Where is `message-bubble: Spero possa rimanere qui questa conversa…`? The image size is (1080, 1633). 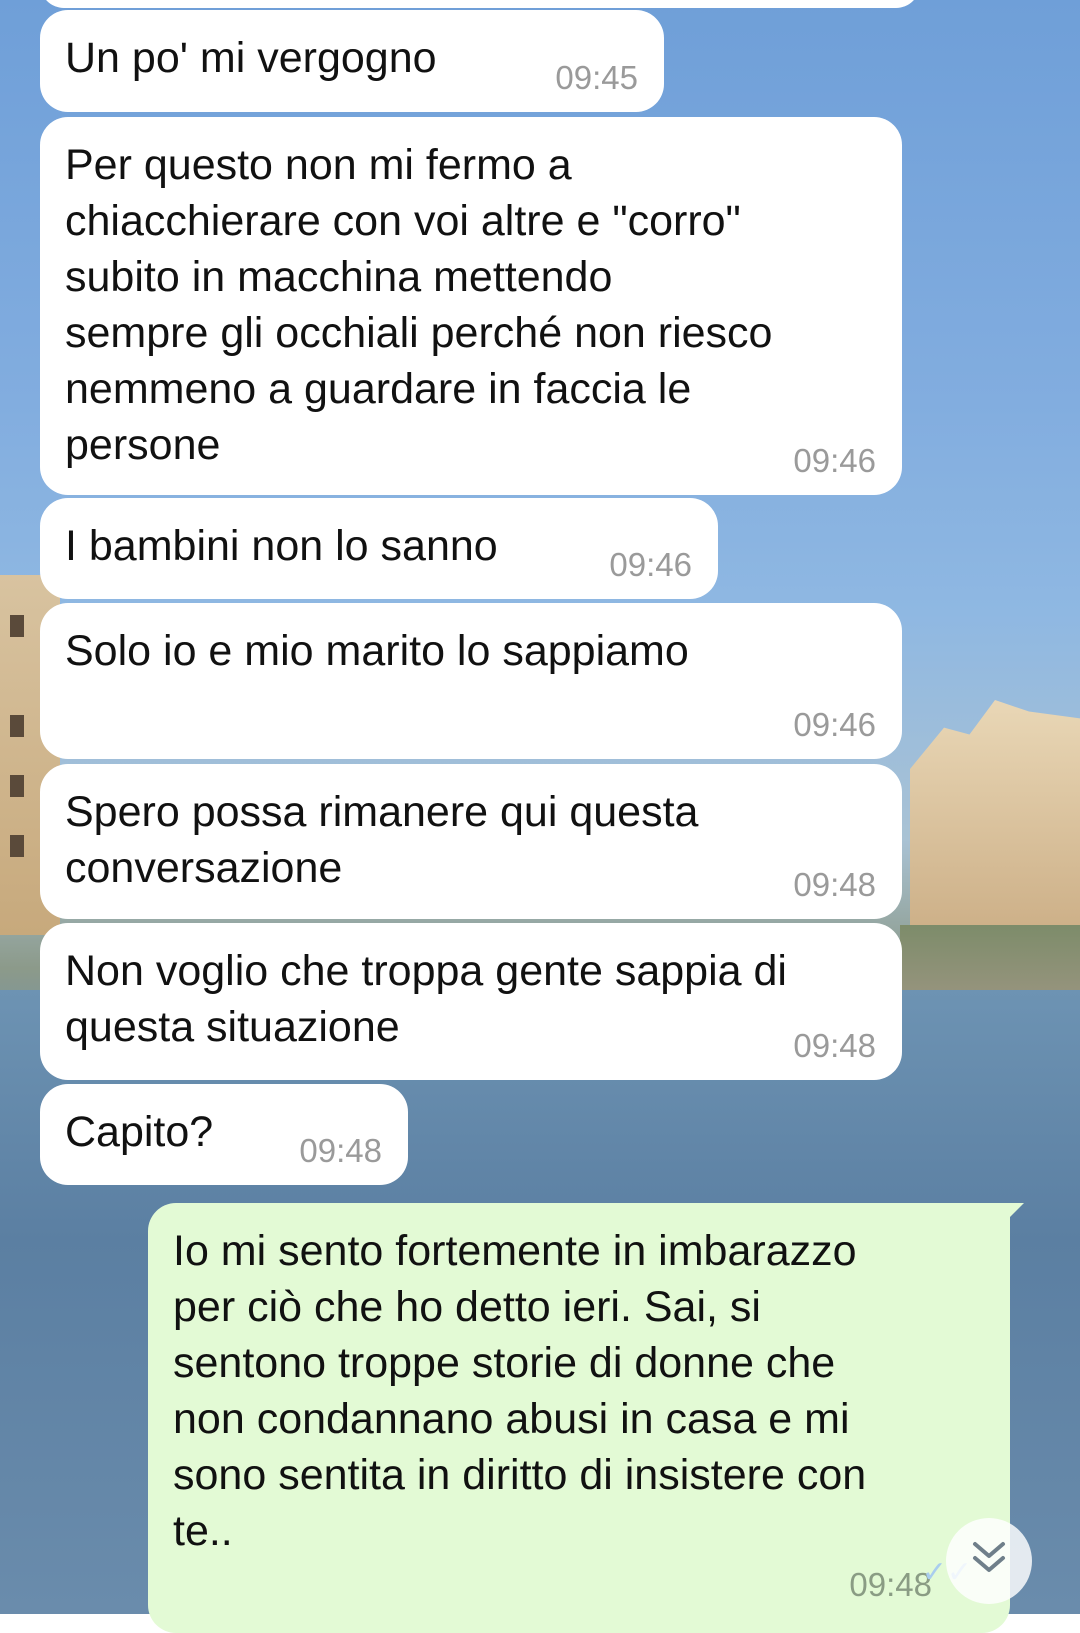 message-bubble: Spero possa rimanere qui questa conversa… is located at coordinates (471, 841).